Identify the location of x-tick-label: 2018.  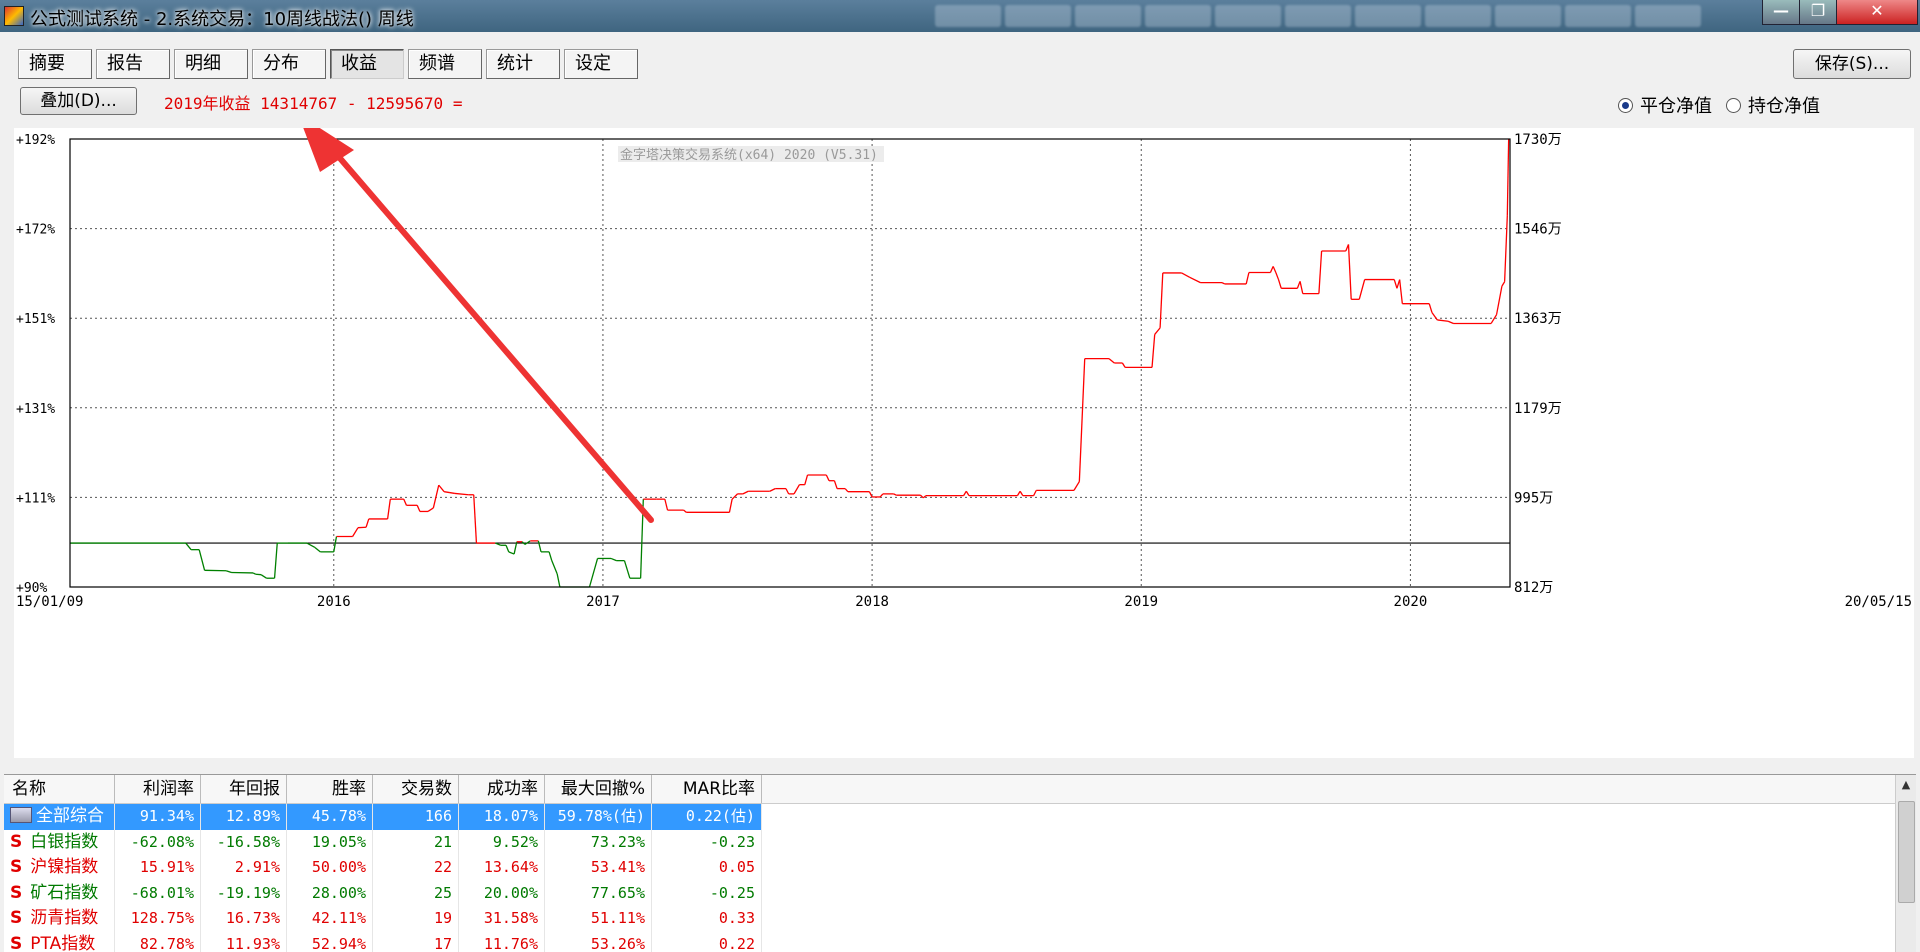
(872, 602).